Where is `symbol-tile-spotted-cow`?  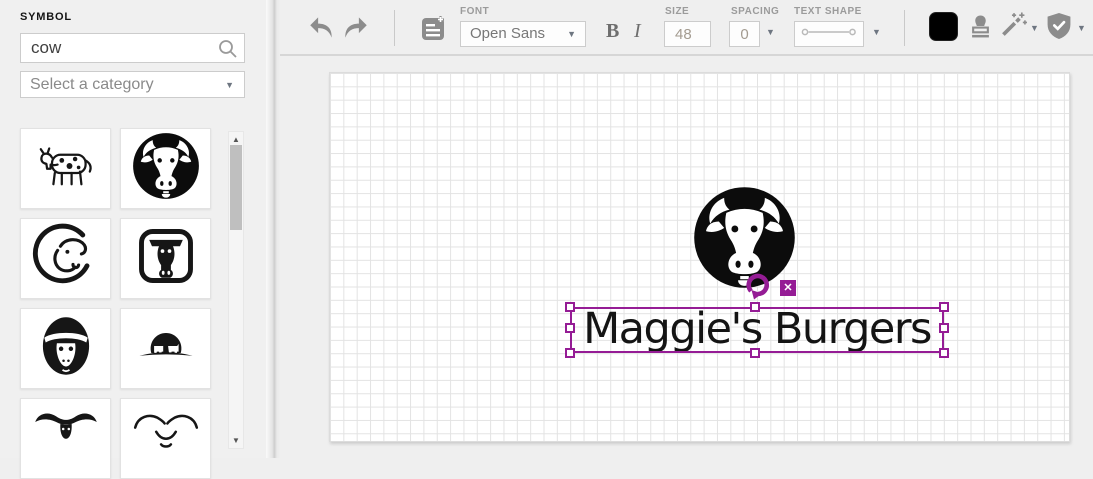
symbol-tile-spotted-cow is located at coordinates (65, 168).